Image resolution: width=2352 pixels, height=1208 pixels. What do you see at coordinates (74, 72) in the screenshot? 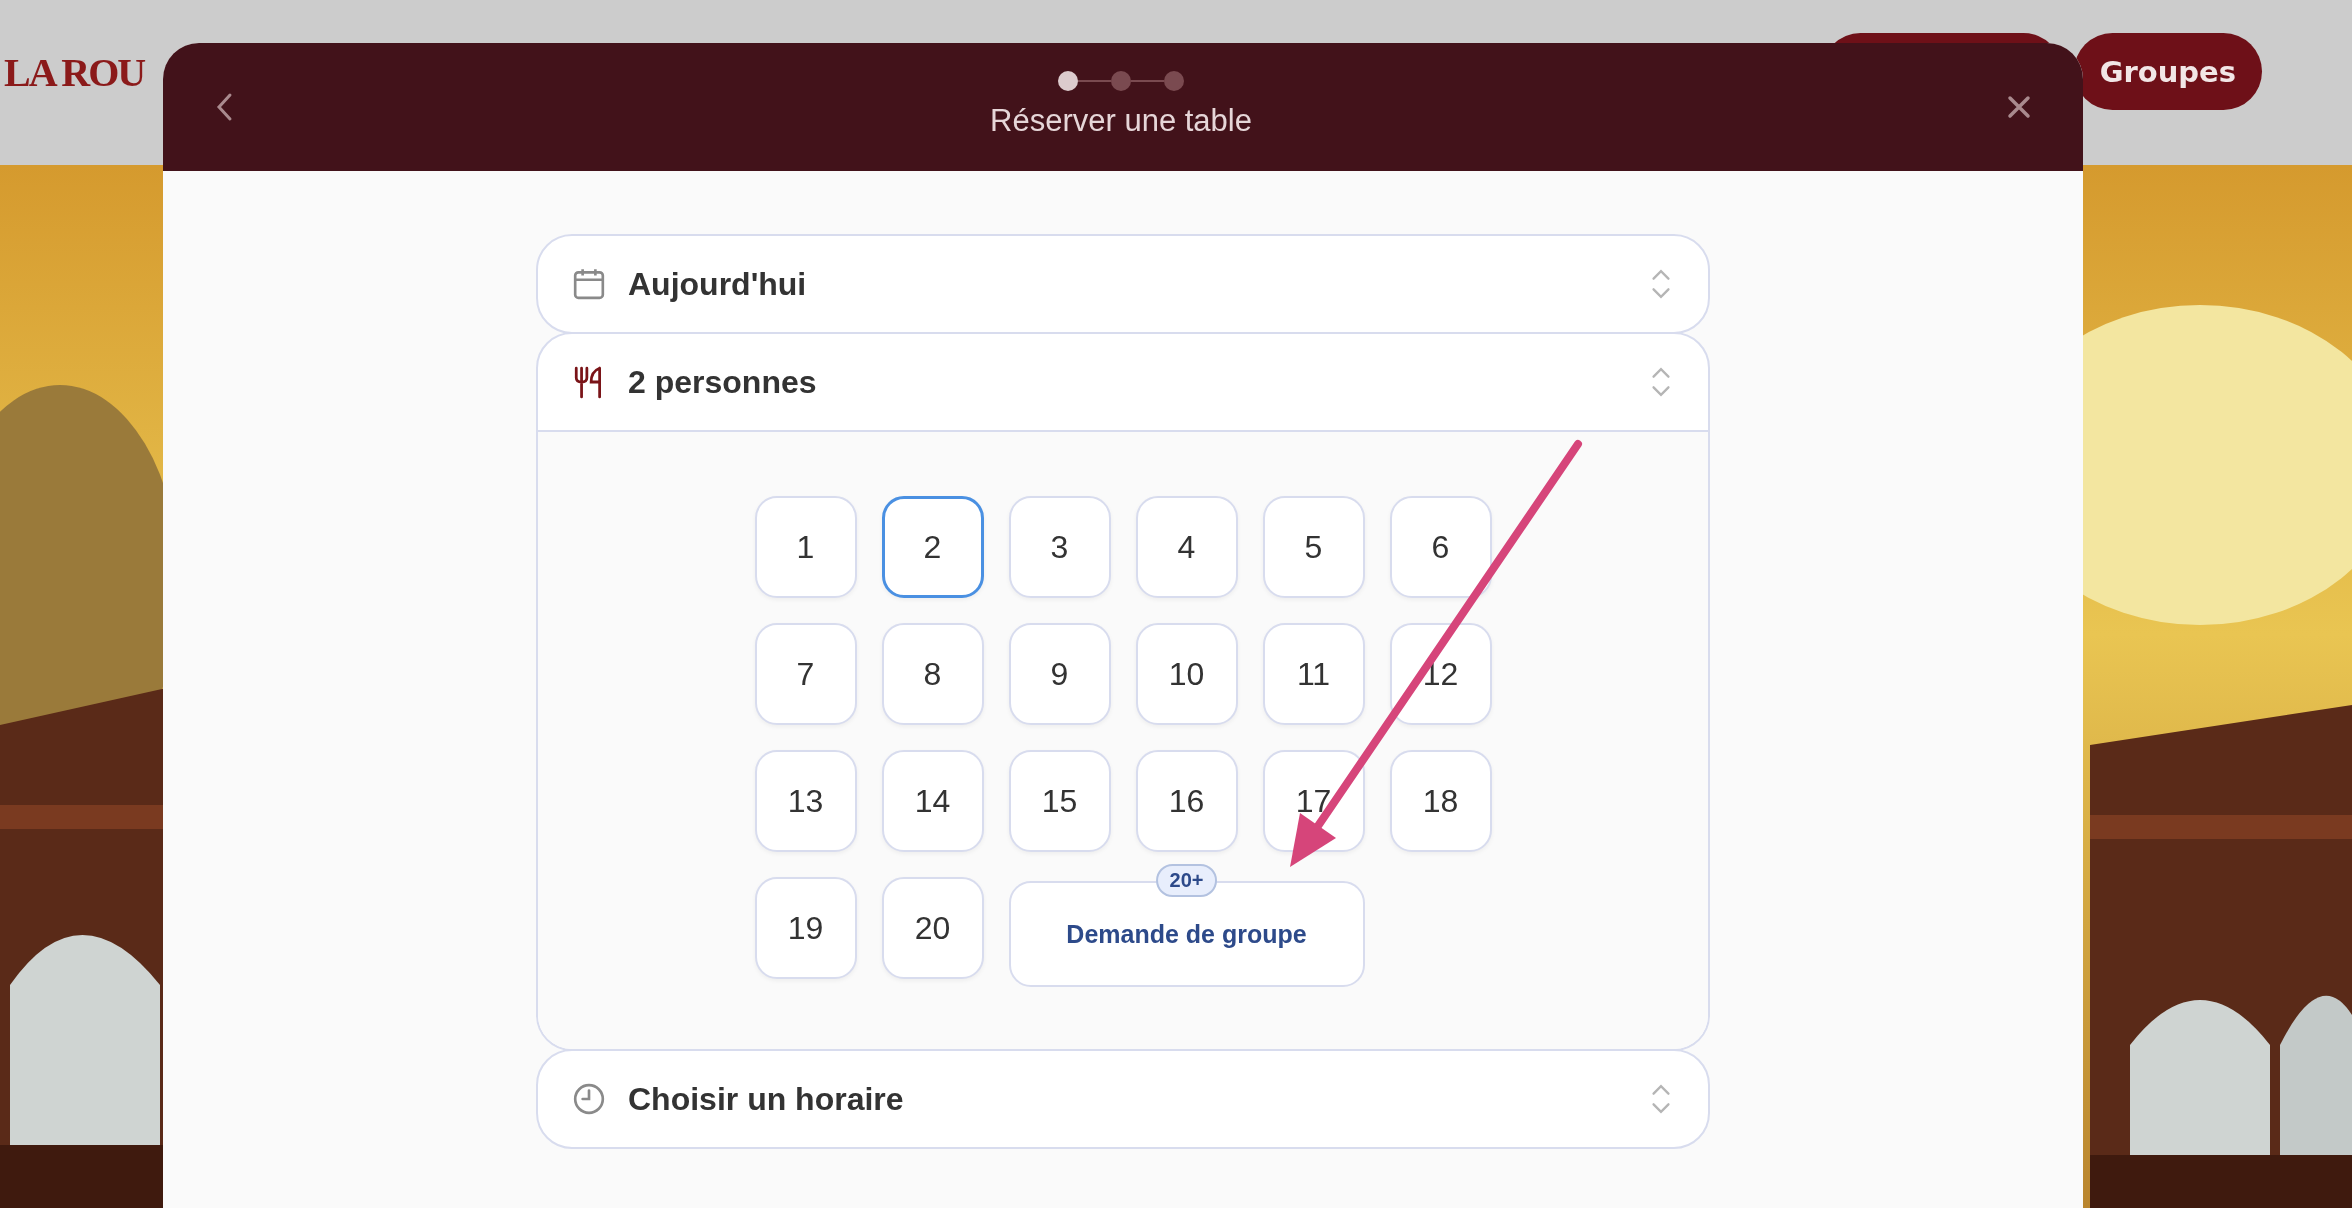
I see `logo: LA ROU` at bounding box center [74, 72].